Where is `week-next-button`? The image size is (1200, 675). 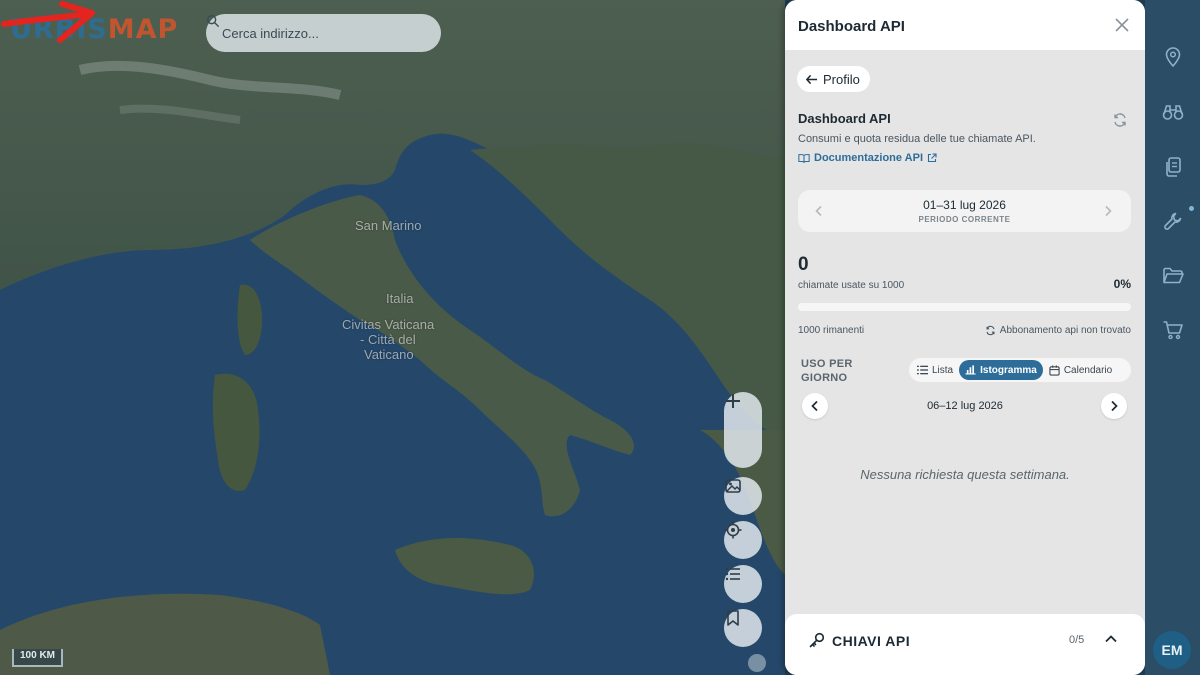 week-next-button is located at coordinates (1114, 406).